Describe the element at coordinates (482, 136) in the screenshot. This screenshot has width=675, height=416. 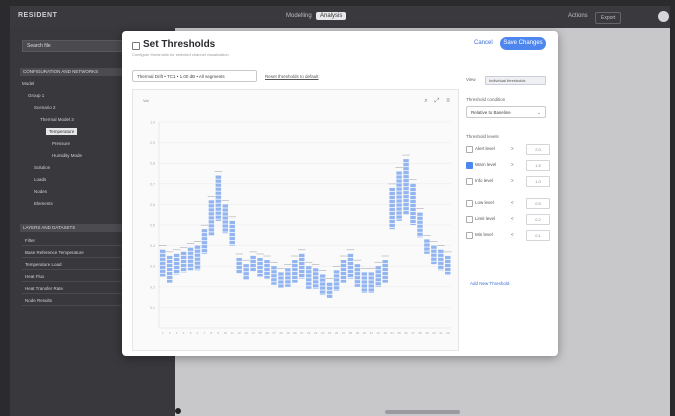
I see `levels-label: Threshold levels` at that location.